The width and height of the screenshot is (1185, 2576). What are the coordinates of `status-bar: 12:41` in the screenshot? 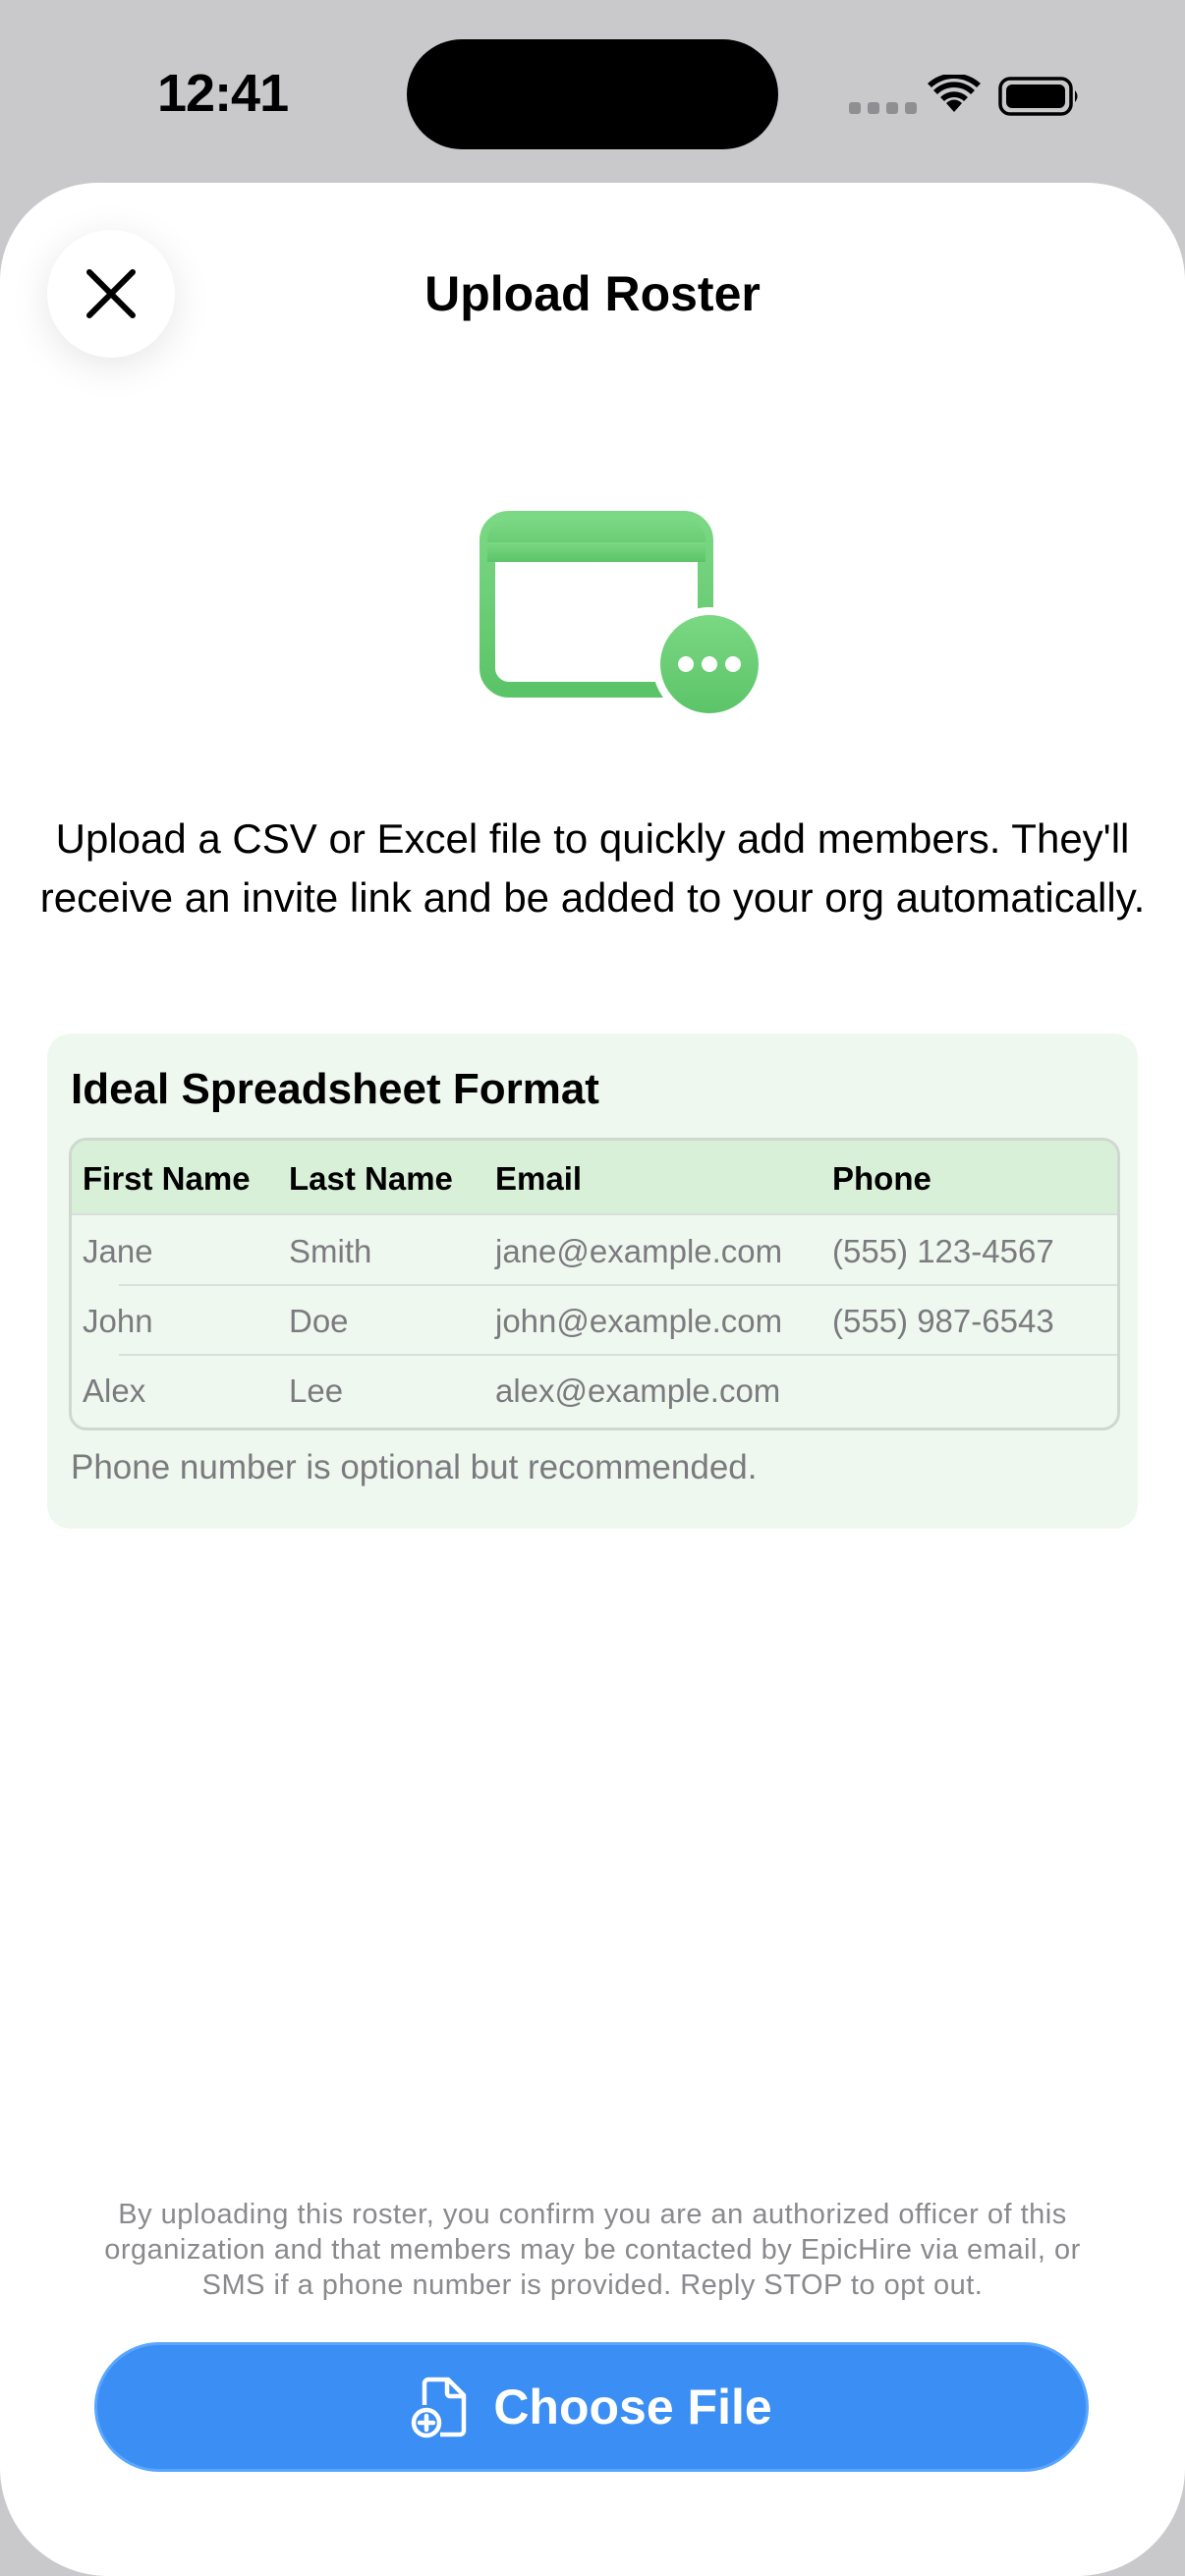 It's located at (592, 93).